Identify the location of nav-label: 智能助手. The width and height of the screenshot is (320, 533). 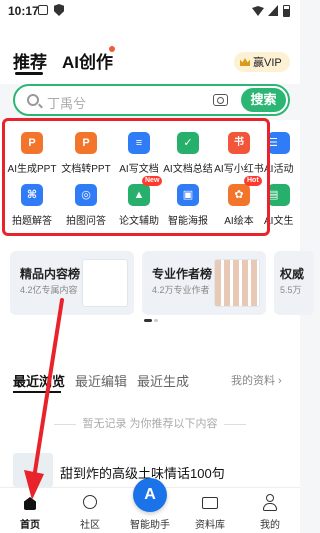
(150, 525).